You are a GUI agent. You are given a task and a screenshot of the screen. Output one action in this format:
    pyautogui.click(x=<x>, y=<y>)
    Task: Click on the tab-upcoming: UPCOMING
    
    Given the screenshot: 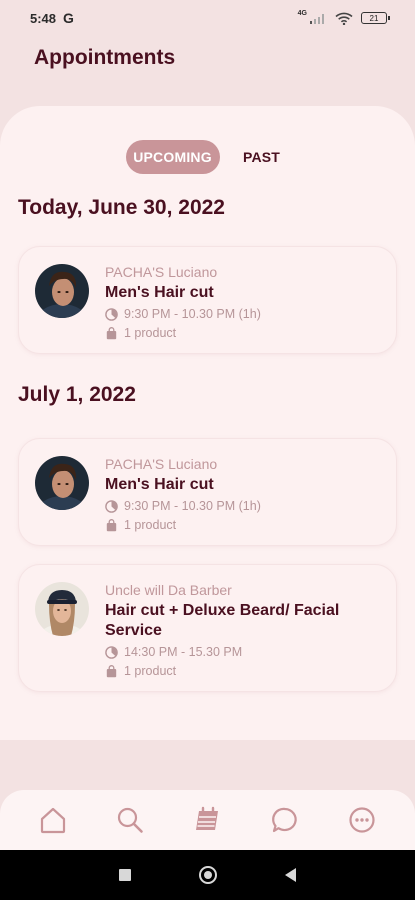 What is the action you would take?
    pyautogui.click(x=172, y=157)
    